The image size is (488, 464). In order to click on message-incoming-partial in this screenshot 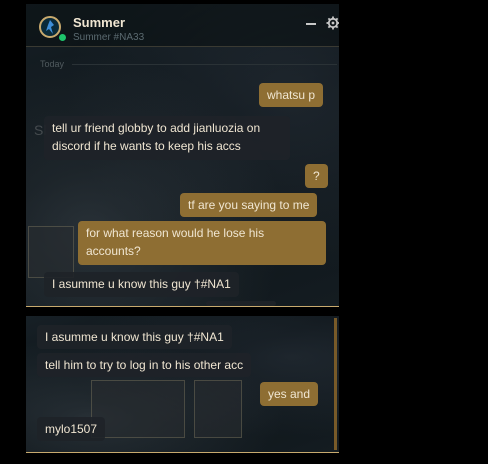, I will do `click(241, 303)`.